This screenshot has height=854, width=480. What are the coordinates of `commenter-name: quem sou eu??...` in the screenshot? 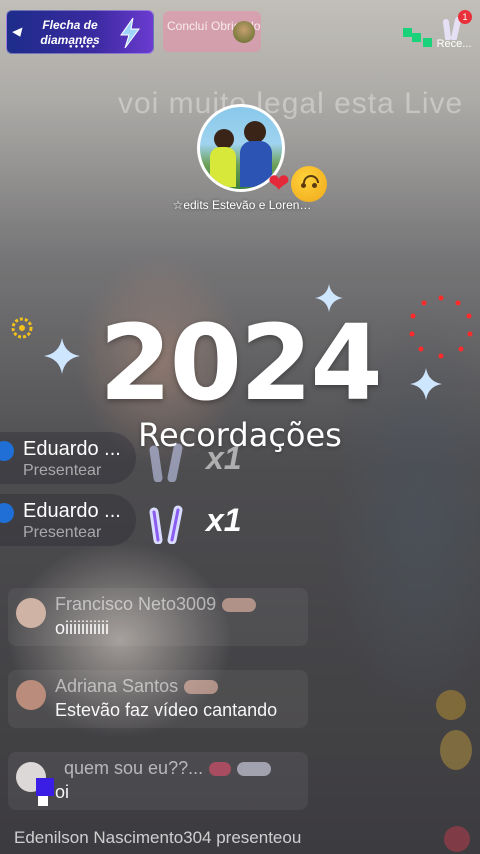 It's located at (134, 768).